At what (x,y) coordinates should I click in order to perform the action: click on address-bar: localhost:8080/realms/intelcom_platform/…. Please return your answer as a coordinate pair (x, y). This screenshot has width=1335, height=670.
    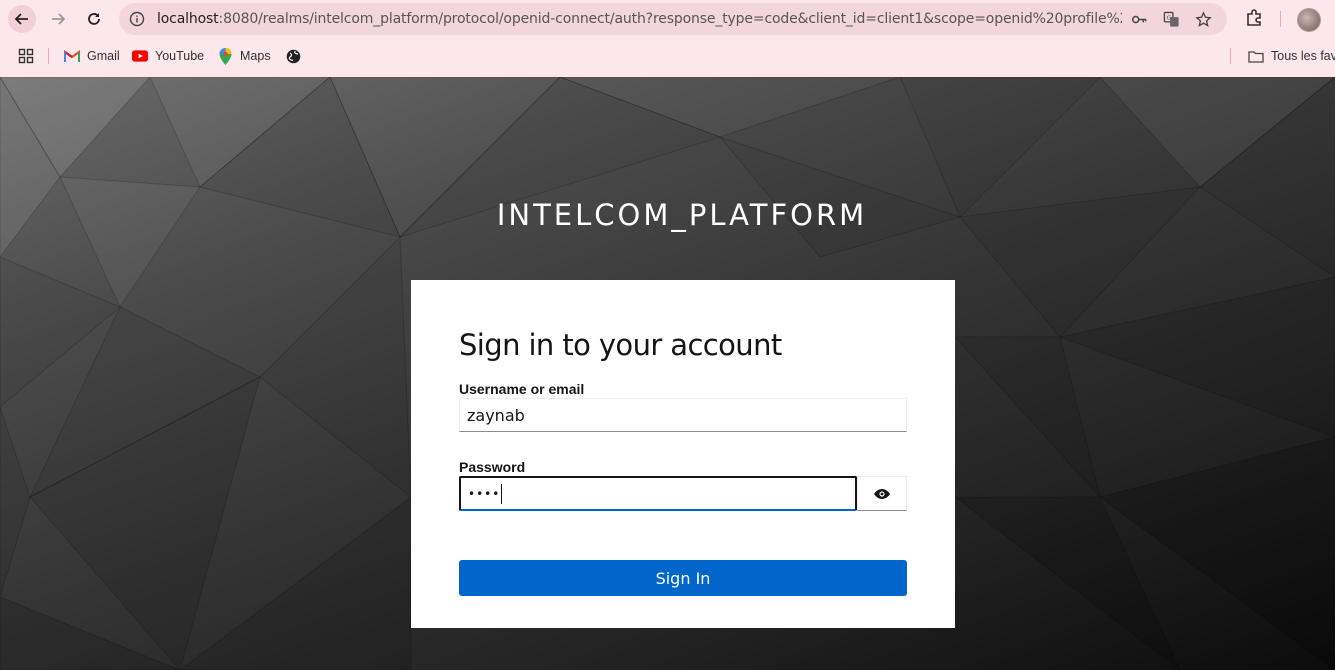
    Looking at the image, I should click on (673, 19).